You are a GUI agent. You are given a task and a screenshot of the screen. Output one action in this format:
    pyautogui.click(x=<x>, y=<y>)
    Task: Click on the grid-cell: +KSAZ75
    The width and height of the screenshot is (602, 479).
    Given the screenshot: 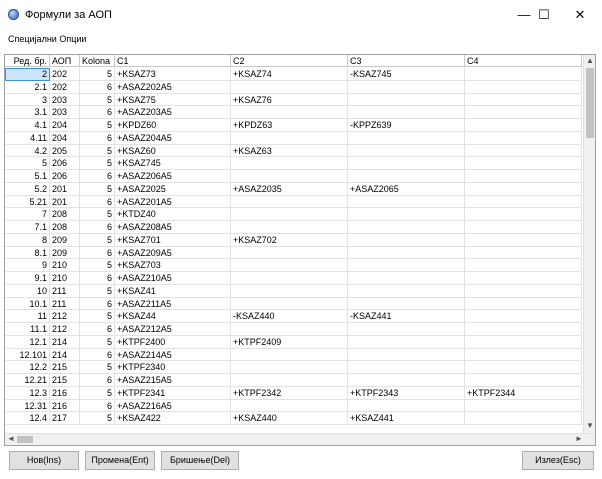 What is the action you would take?
    pyautogui.click(x=173, y=100)
    